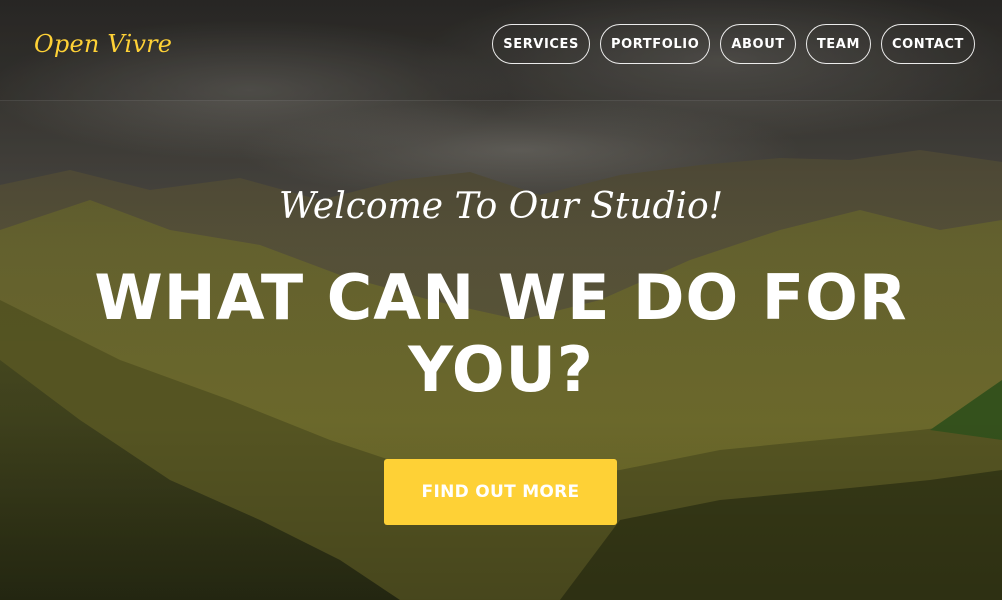 This screenshot has width=1002, height=600. What do you see at coordinates (501, 206) in the screenshot?
I see `intro-lead: Welcome To Our Studio!` at bounding box center [501, 206].